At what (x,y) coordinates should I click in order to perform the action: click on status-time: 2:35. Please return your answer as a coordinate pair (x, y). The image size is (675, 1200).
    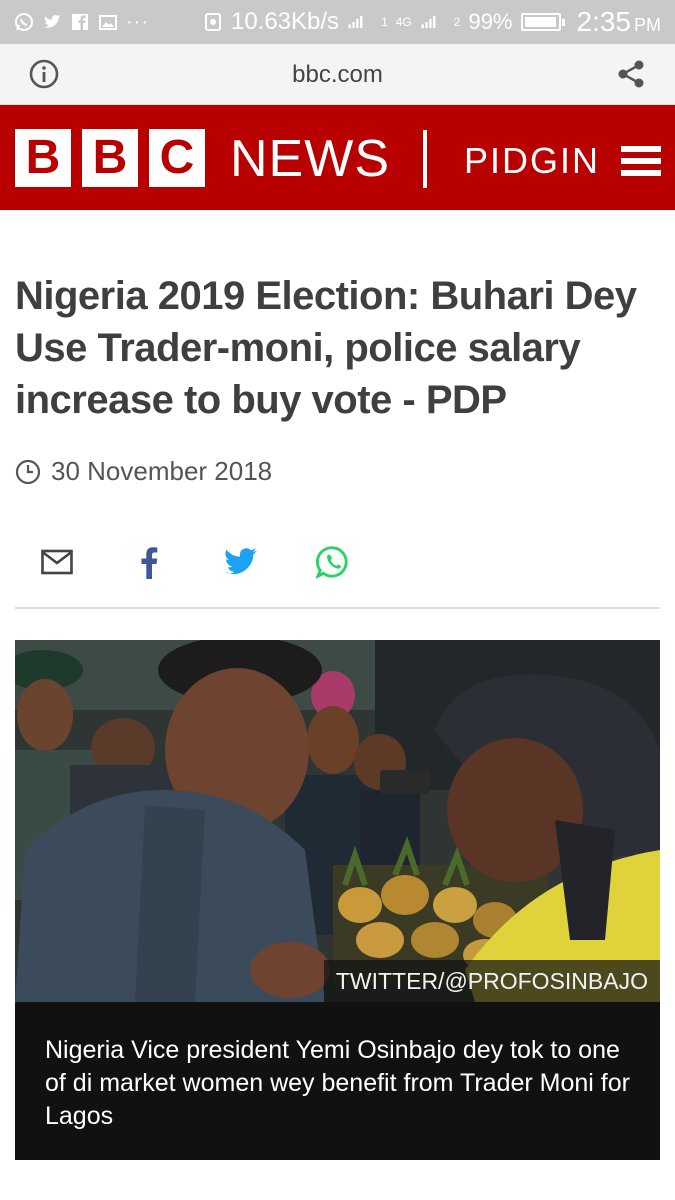
    Looking at the image, I should click on (604, 21).